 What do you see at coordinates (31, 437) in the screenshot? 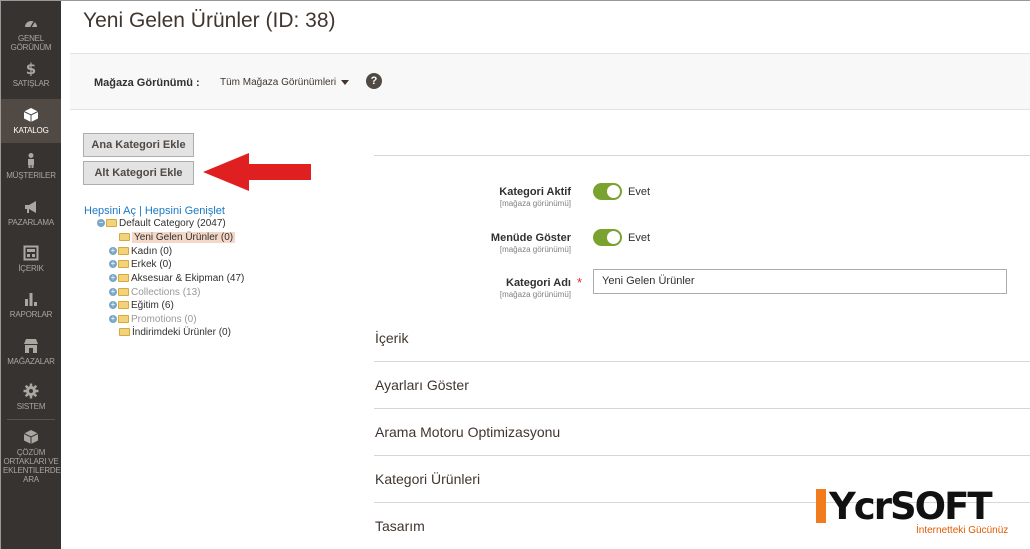
I see `extensions-icon` at bounding box center [31, 437].